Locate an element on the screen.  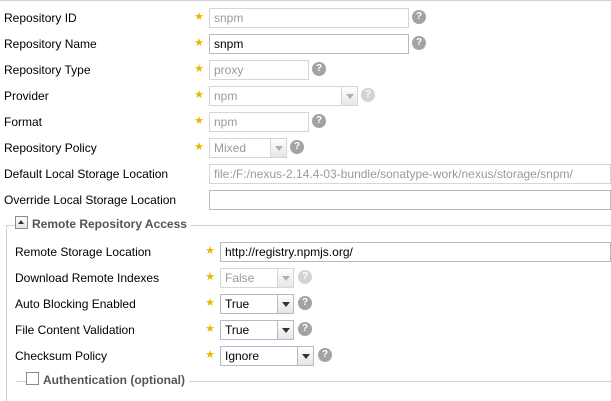
row-format: Format ★ npm ? is located at coordinates (305, 123).